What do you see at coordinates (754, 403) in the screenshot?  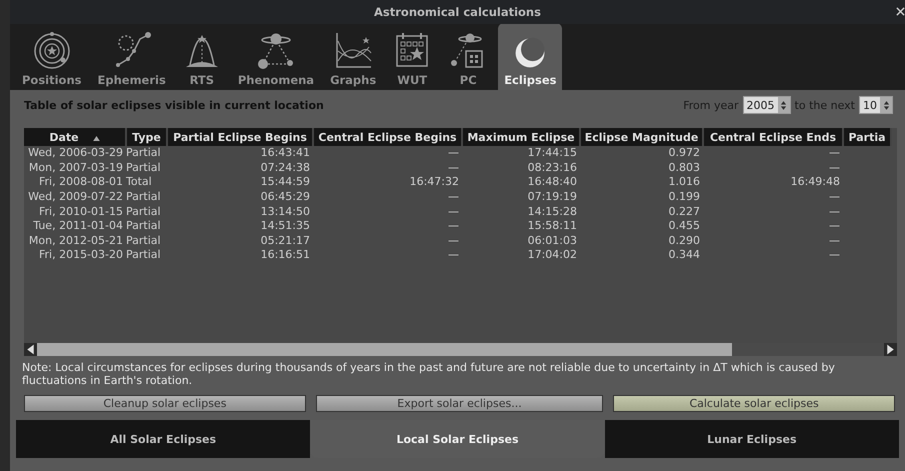 I see `action-button: Calculate solar eclipses` at bounding box center [754, 403].